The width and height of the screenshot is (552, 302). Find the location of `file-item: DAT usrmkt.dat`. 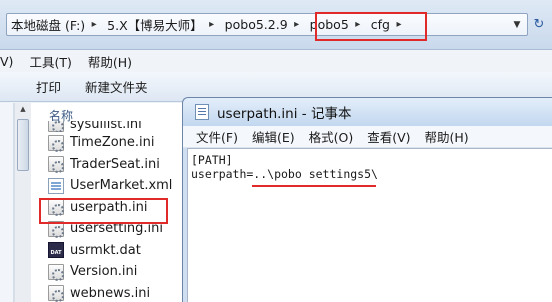

file-item: DAT usrmkt.dat is located at coordinates (111, 251).